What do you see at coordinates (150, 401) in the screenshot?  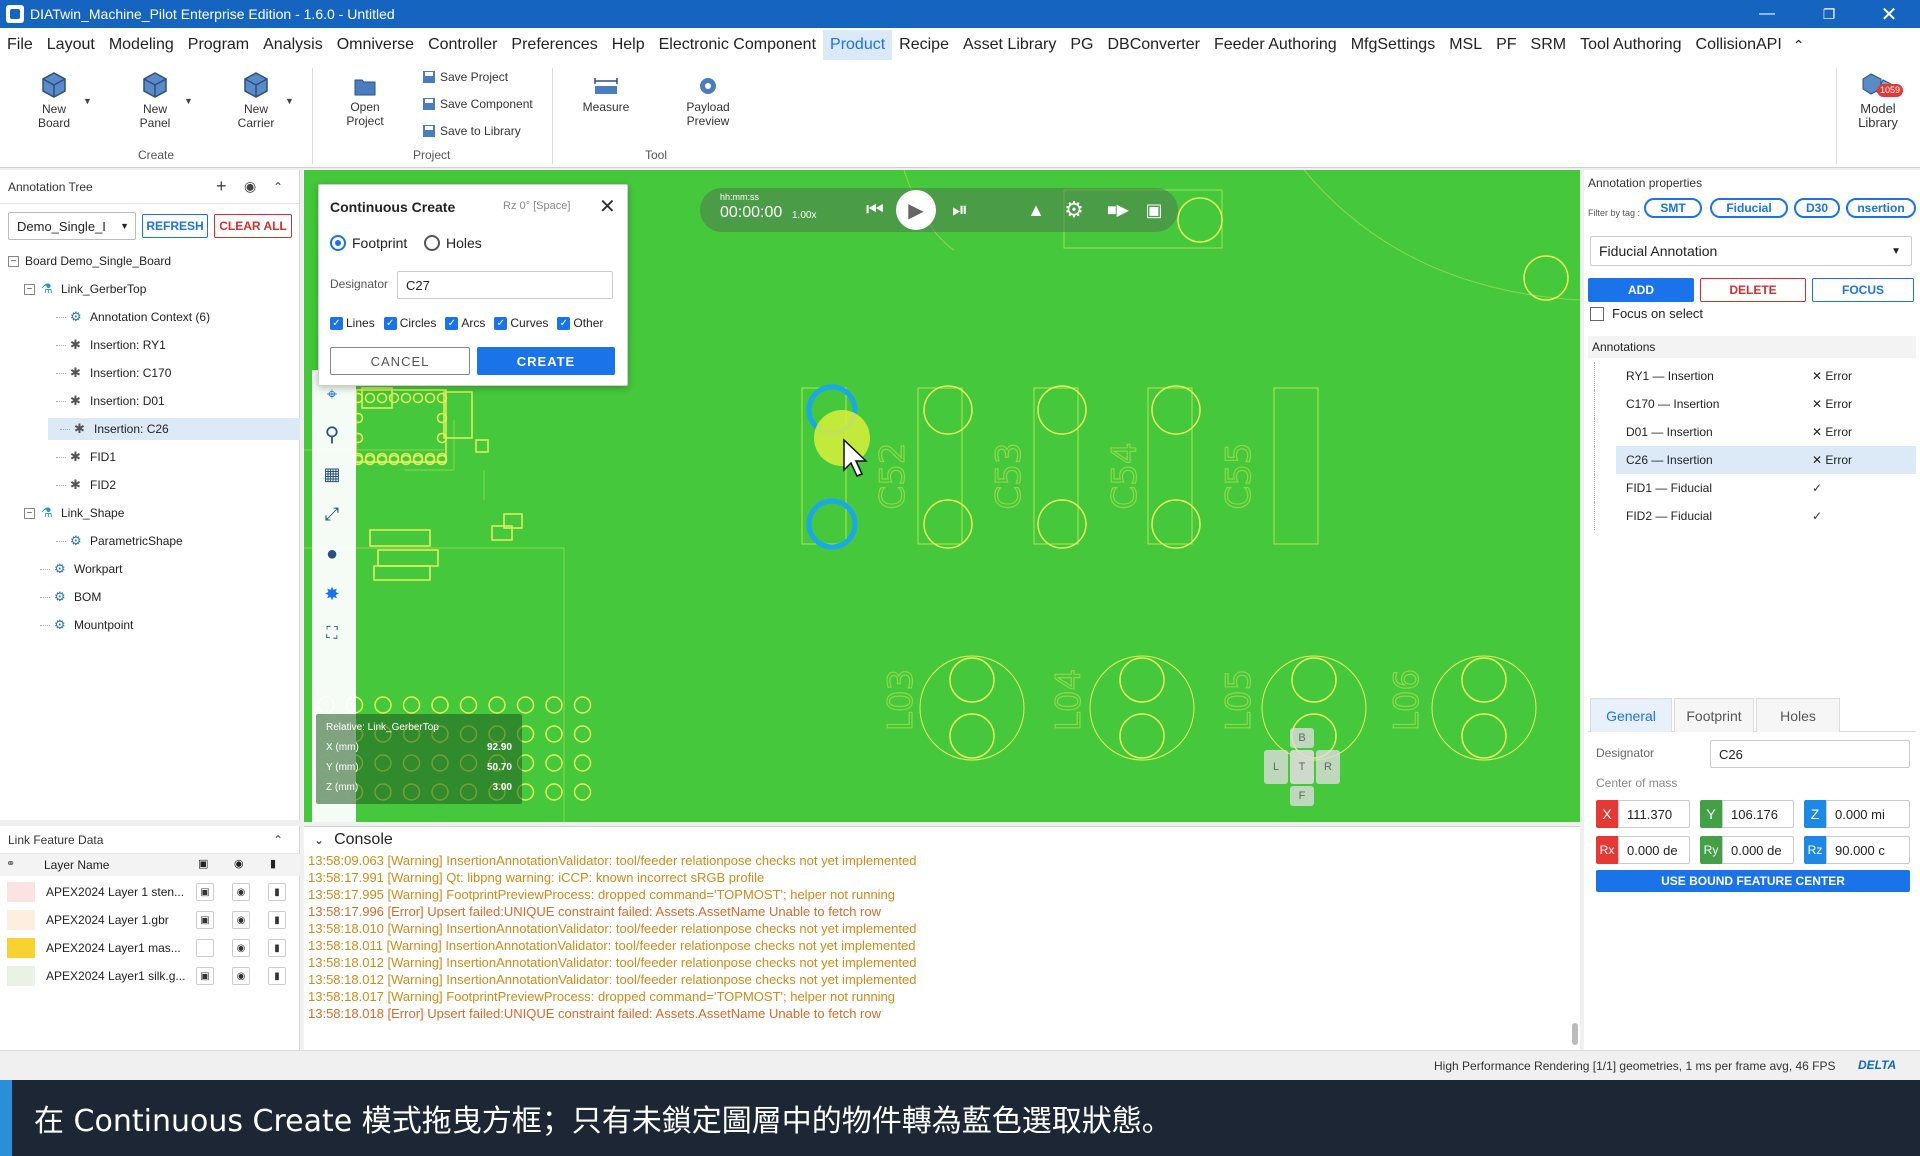 I see `tree-node-insertion-d01: ✱ Insertion: D01` at bounding box center [150, 401].